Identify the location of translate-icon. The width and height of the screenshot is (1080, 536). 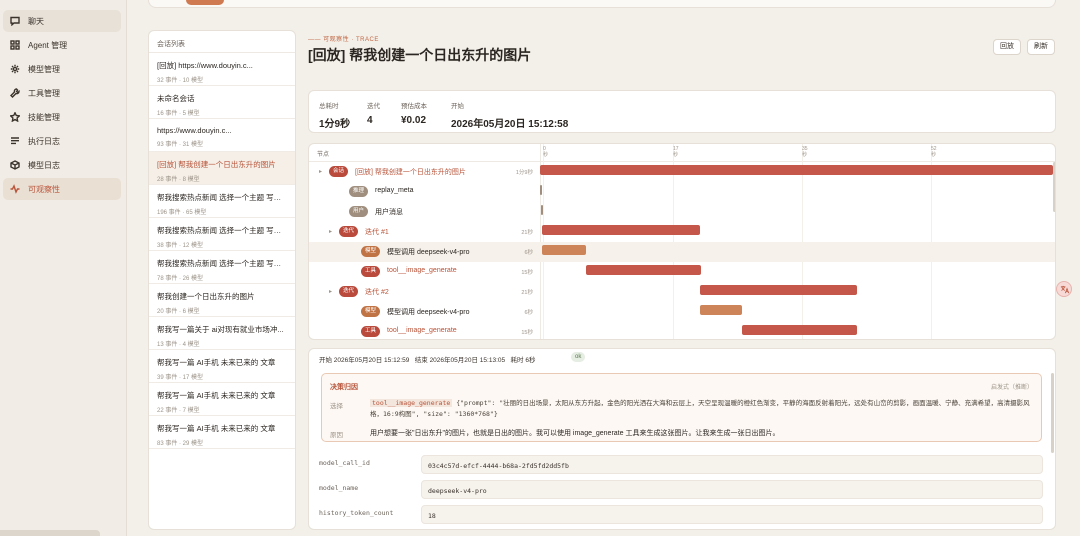
(1064, 289).